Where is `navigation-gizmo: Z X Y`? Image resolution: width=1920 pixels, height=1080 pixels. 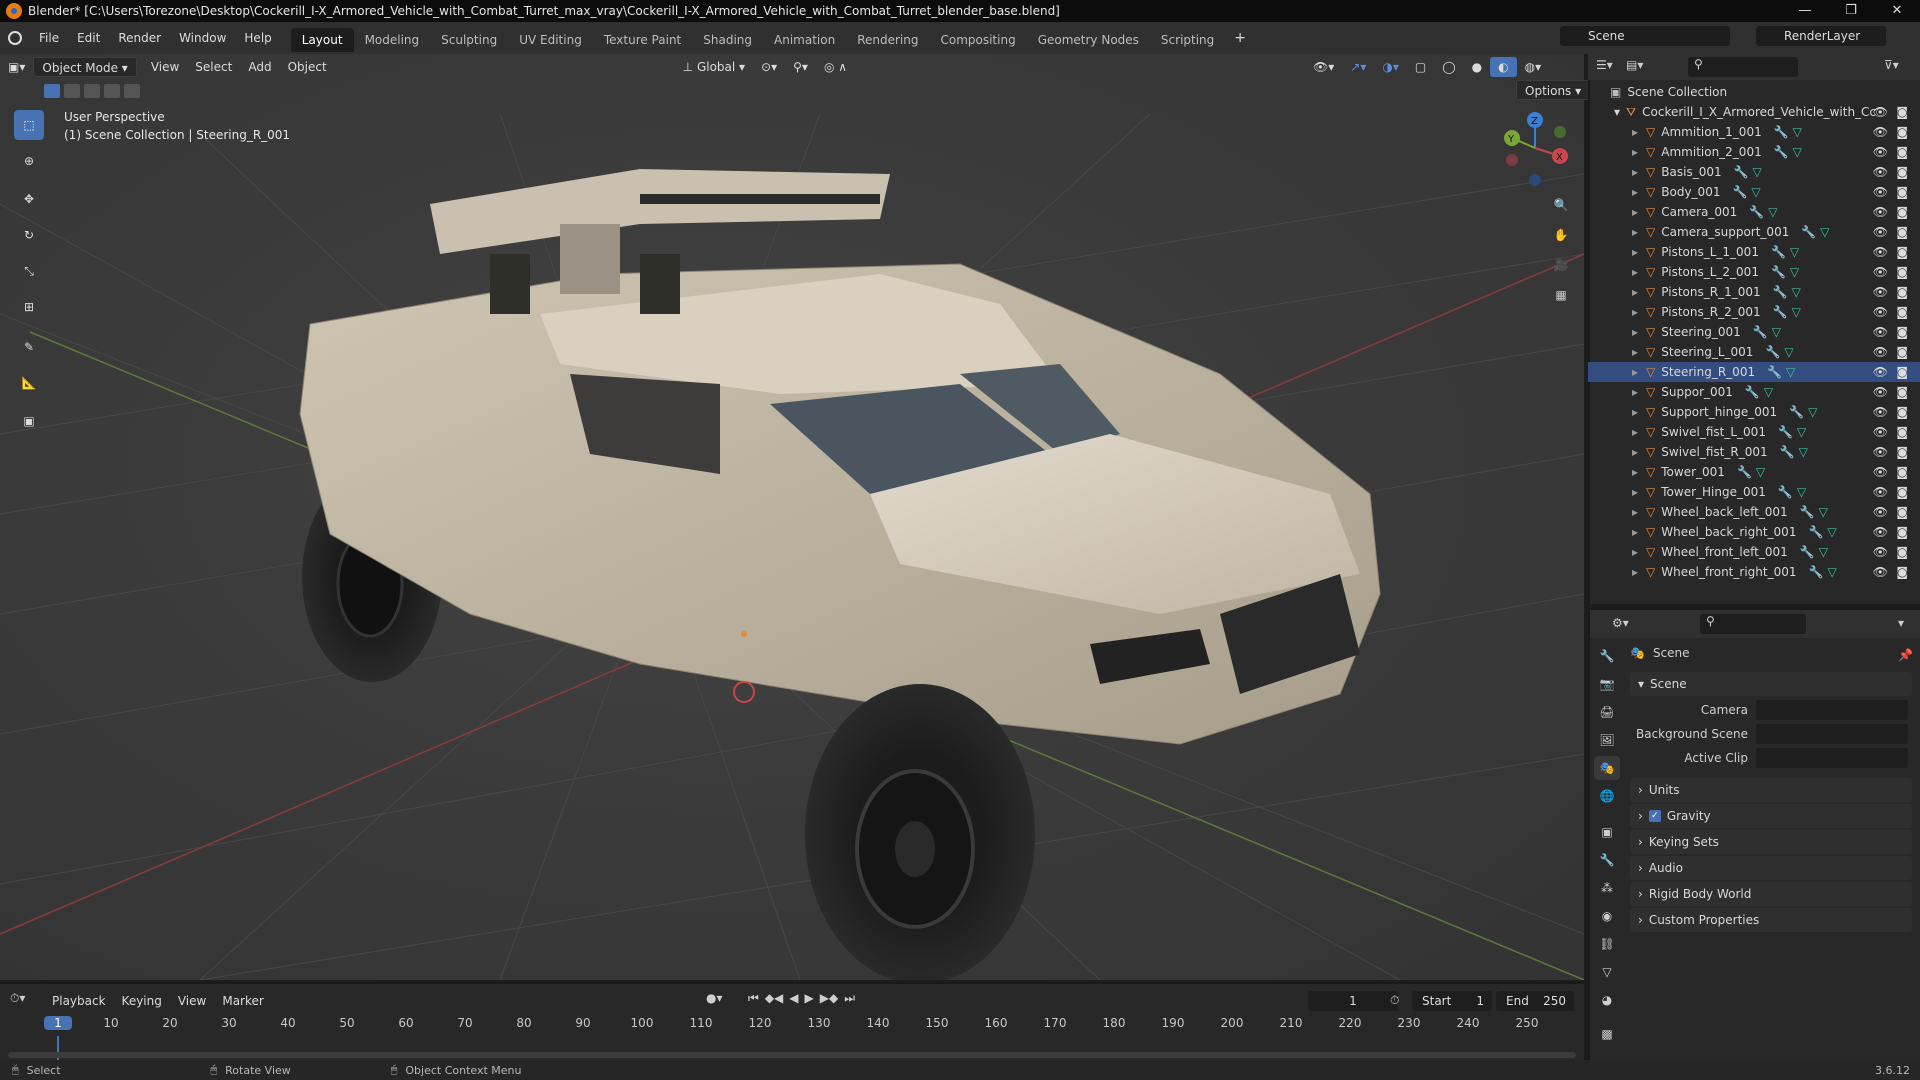
navigation-gizmo: Z X Y is located at coordinates (1535, 148).